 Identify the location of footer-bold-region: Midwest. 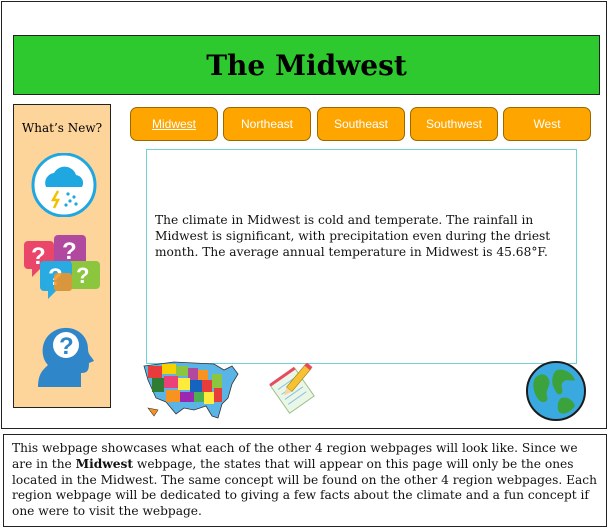
(104, 463).